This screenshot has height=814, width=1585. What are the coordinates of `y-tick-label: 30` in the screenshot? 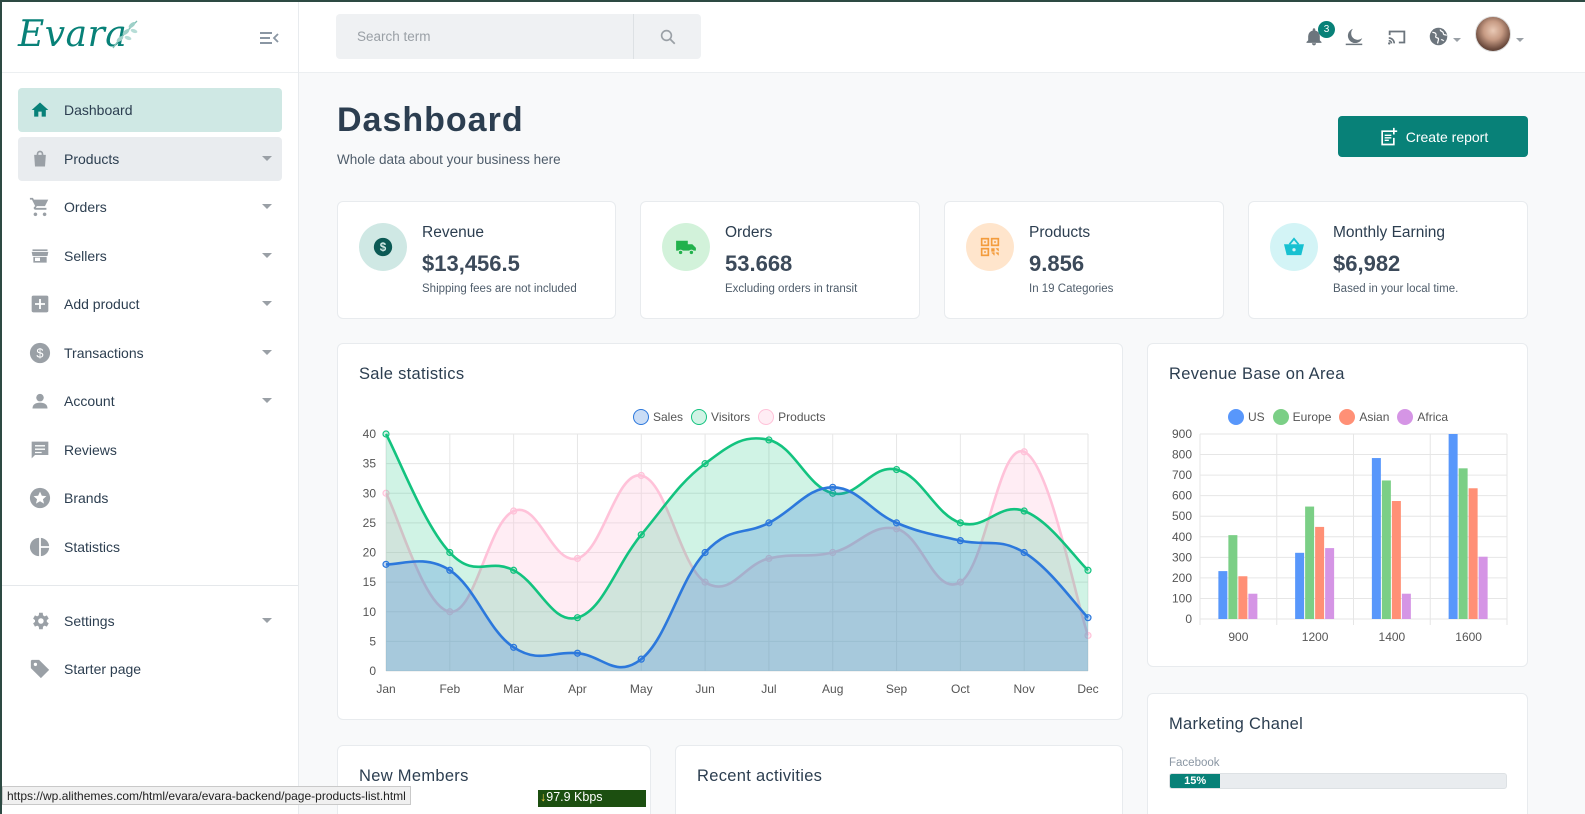 It's located at (370, 493).